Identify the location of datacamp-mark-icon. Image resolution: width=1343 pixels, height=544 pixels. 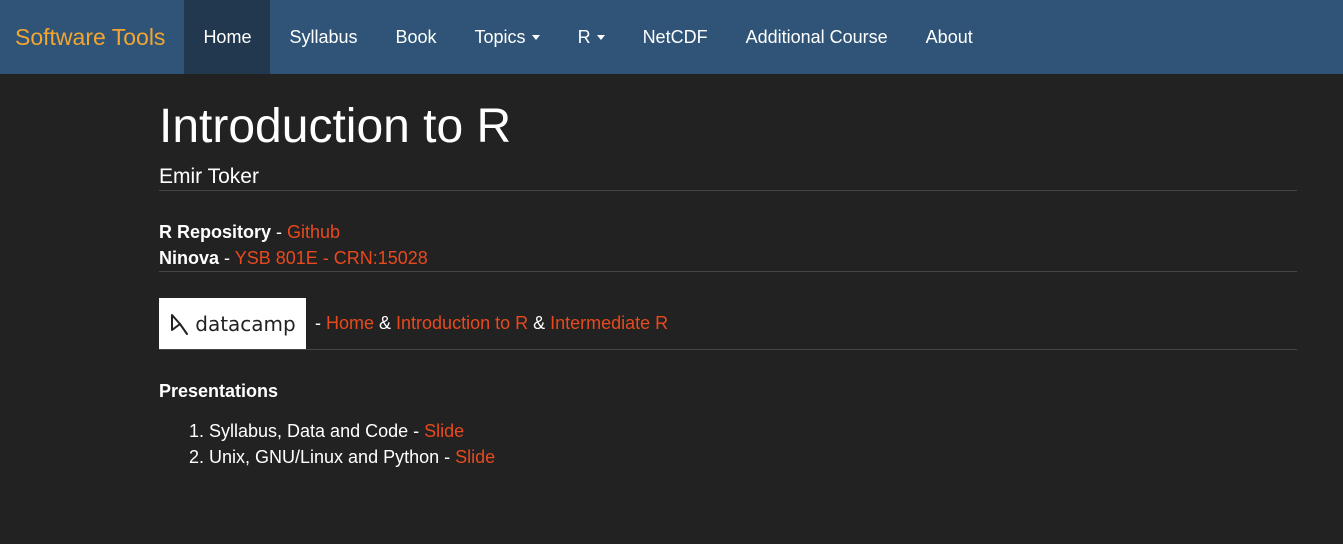
(180, 324).